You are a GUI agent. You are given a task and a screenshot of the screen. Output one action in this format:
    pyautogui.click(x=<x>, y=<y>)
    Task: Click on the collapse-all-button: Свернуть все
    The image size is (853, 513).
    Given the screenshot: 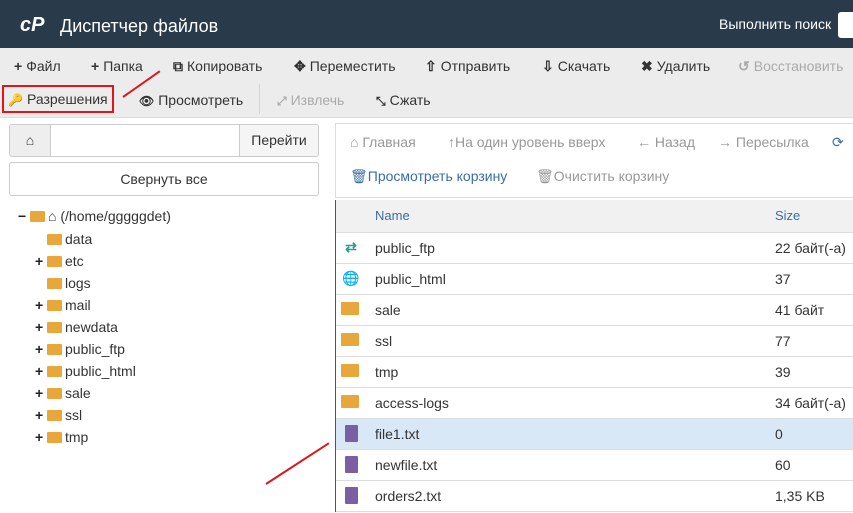 What is the action you would take?
    pyautogui.click(x=164, y=179)
    